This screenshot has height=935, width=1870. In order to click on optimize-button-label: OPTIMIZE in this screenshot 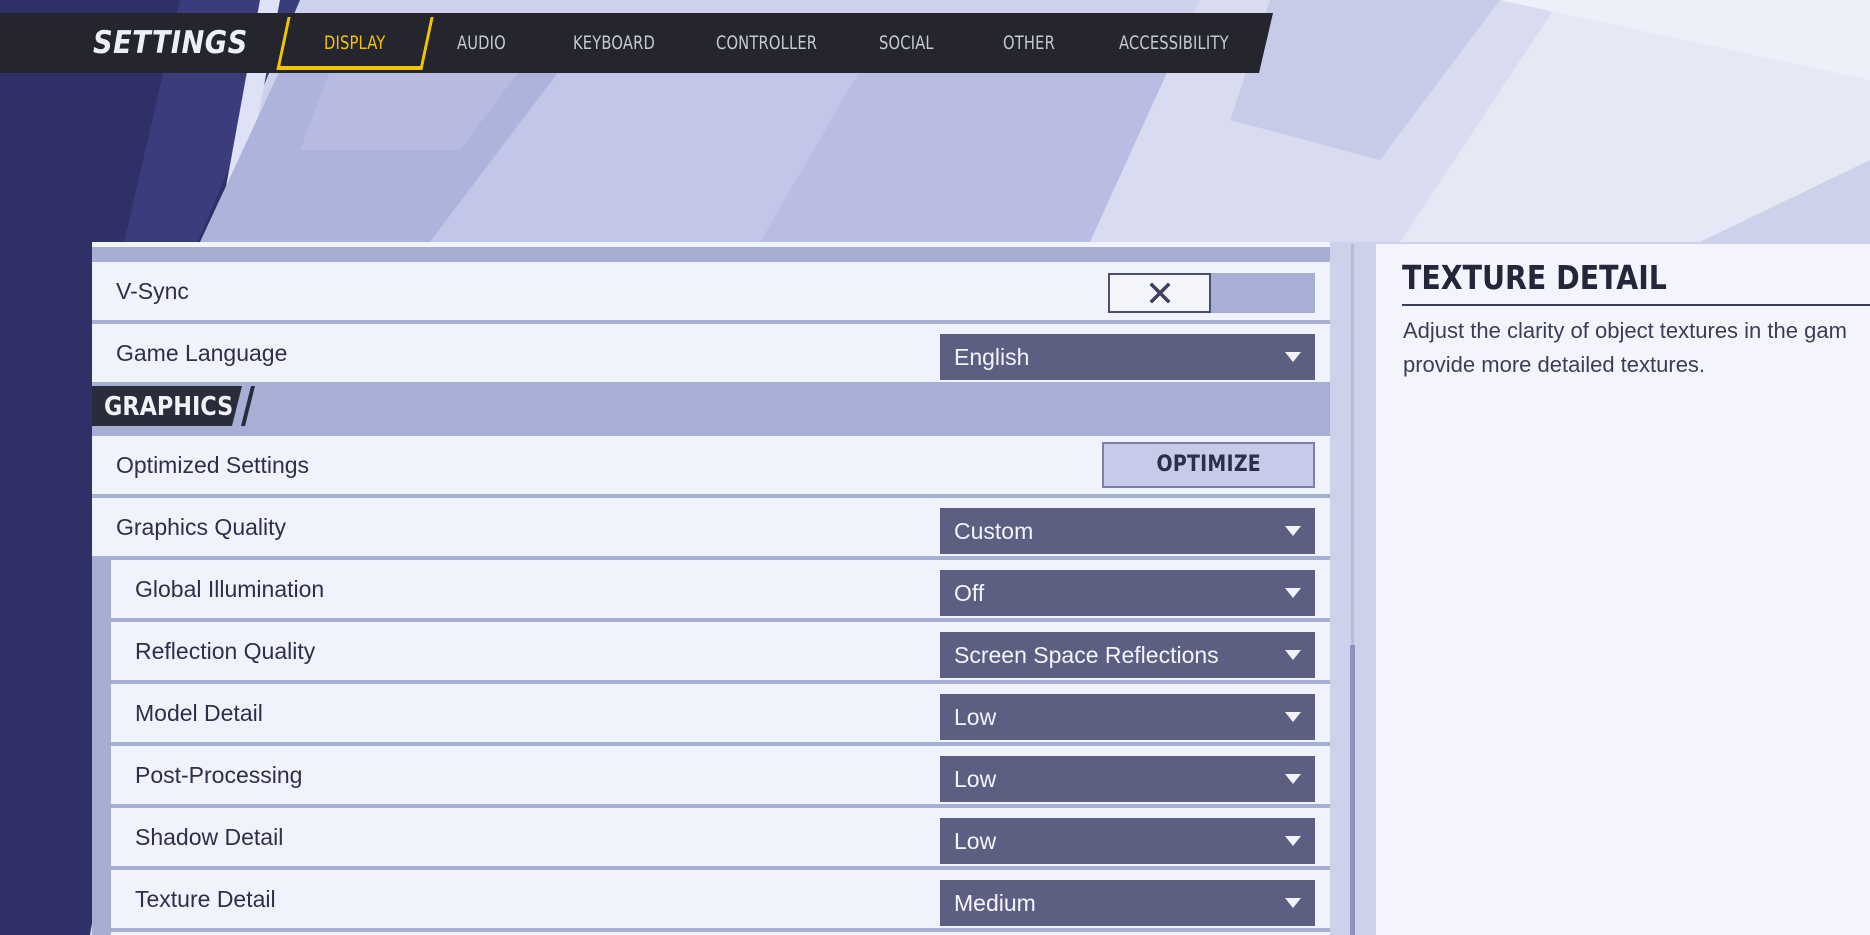, I will do `click(1208, 464)`.